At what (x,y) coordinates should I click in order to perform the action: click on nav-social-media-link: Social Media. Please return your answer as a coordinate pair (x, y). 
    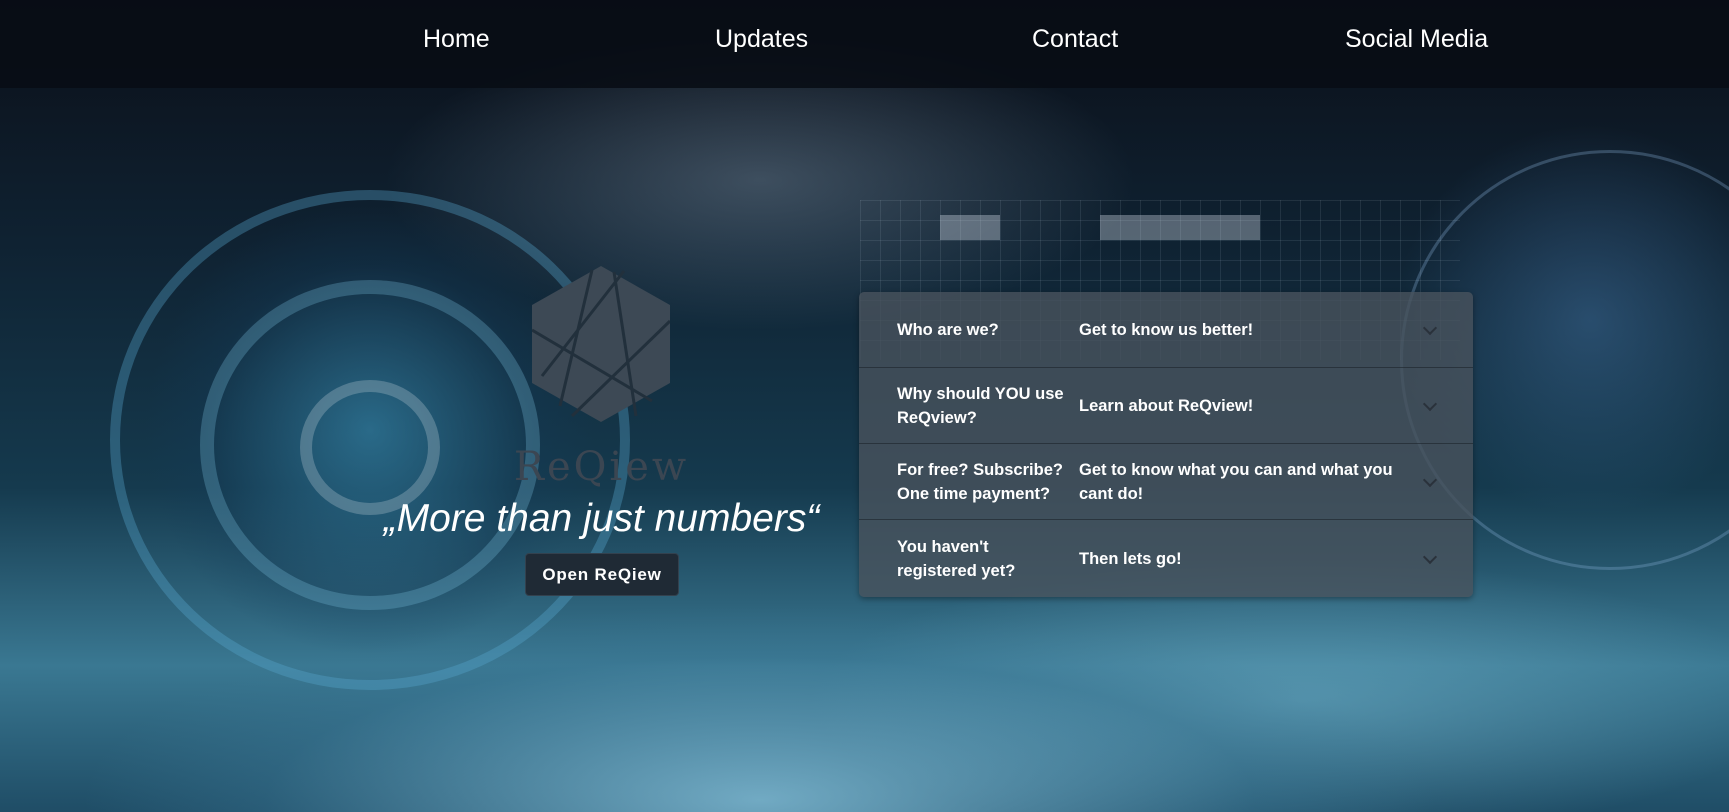
    Looking at the image, I should click on (1416, 39).